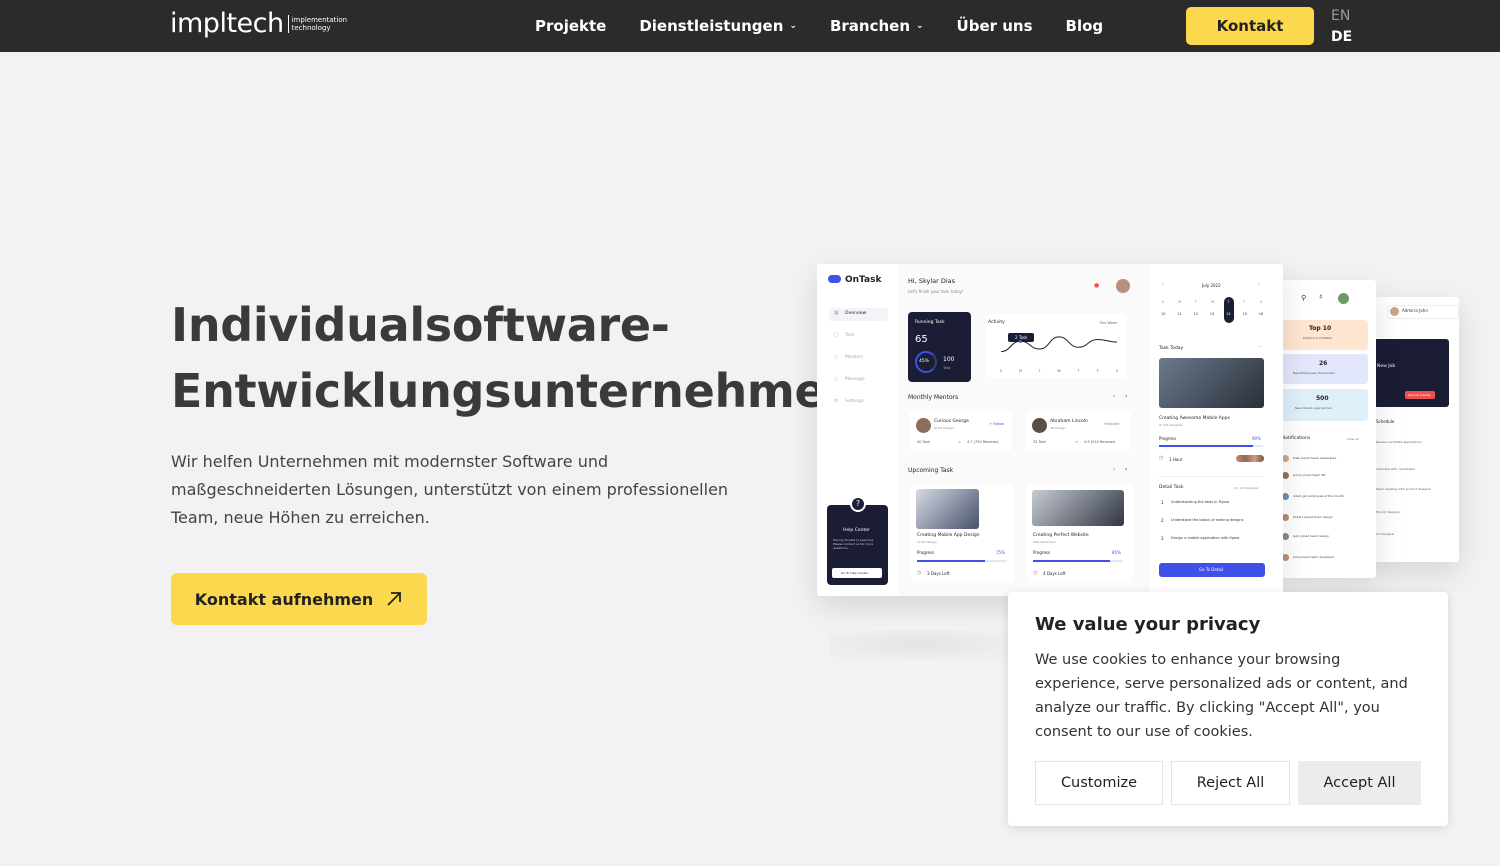 The width and height of the screenshot is (1500, 866). Describe the element at coordinates (948, 535) in the screenshot. I see `mock-upcoming-title: Creating Mobile App Design` at that location.